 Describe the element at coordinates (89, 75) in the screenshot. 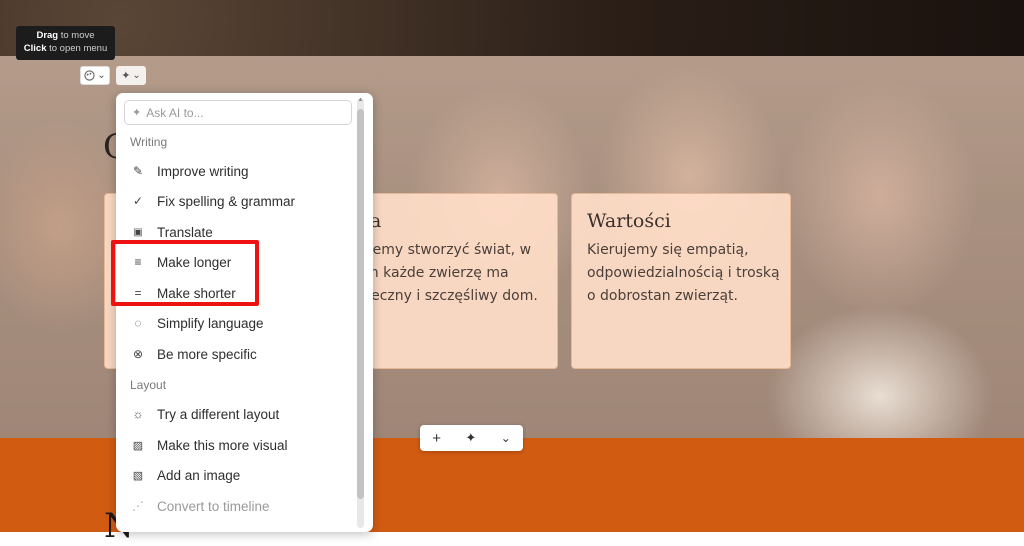

I see `palette-icon` at that location.